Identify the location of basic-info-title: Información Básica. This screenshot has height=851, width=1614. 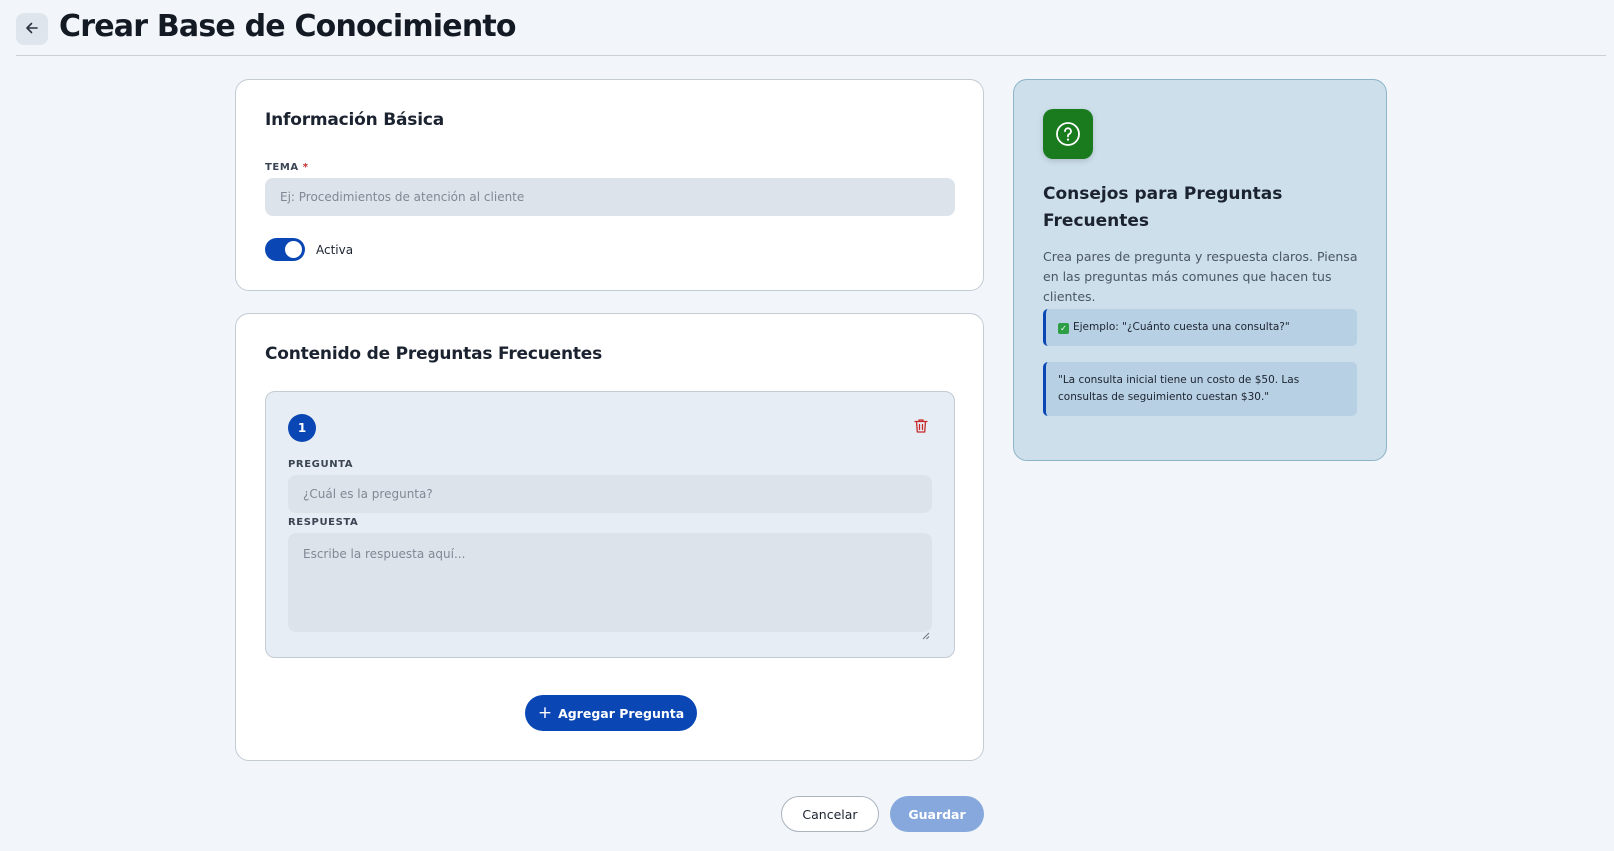
(355, 120).